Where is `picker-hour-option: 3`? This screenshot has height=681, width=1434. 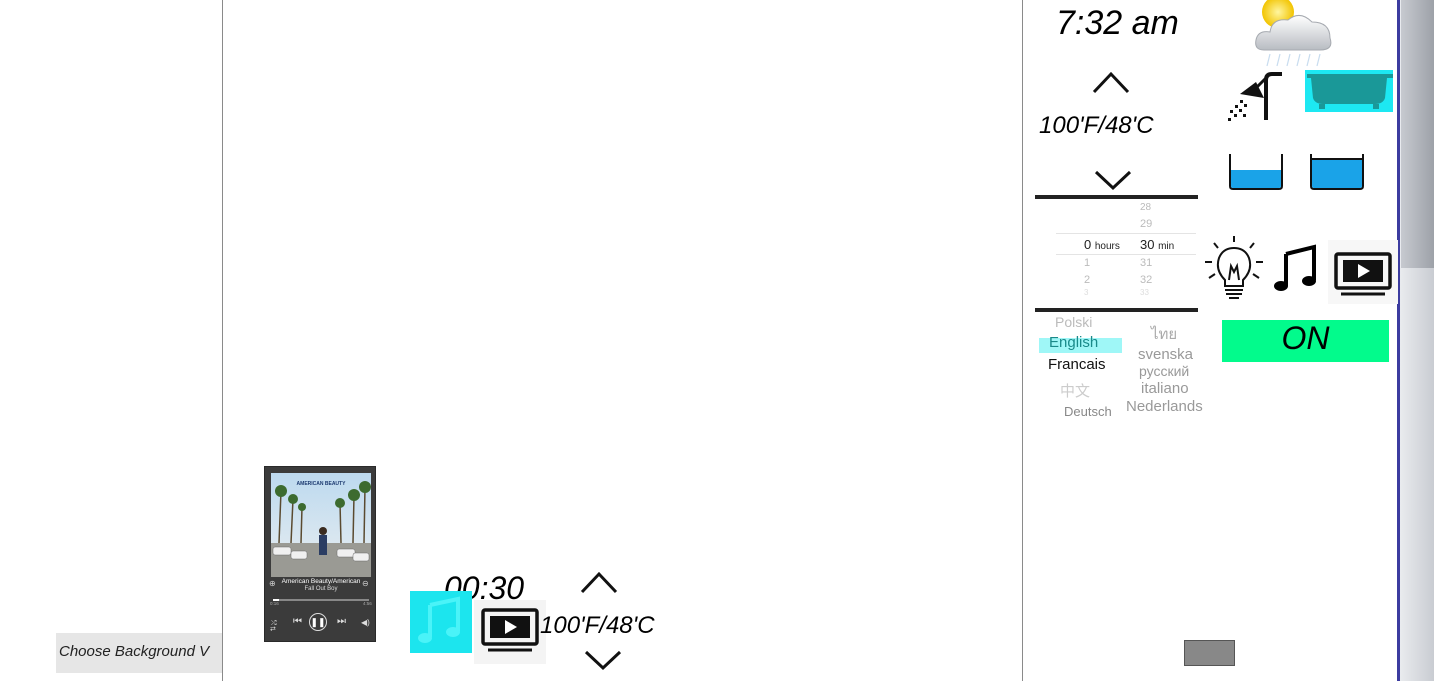 picker-hour-option: 3 is located at coordinates (1086, 292).